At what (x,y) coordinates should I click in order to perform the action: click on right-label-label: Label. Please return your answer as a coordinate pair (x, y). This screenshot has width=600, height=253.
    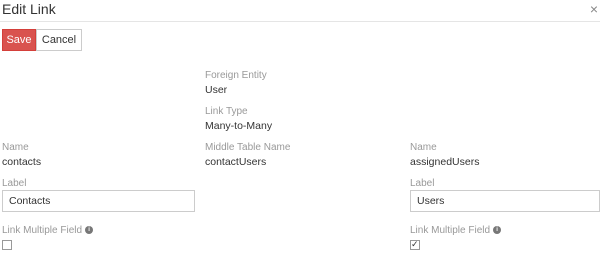
    Looking at the image, I should click on (422, 183).